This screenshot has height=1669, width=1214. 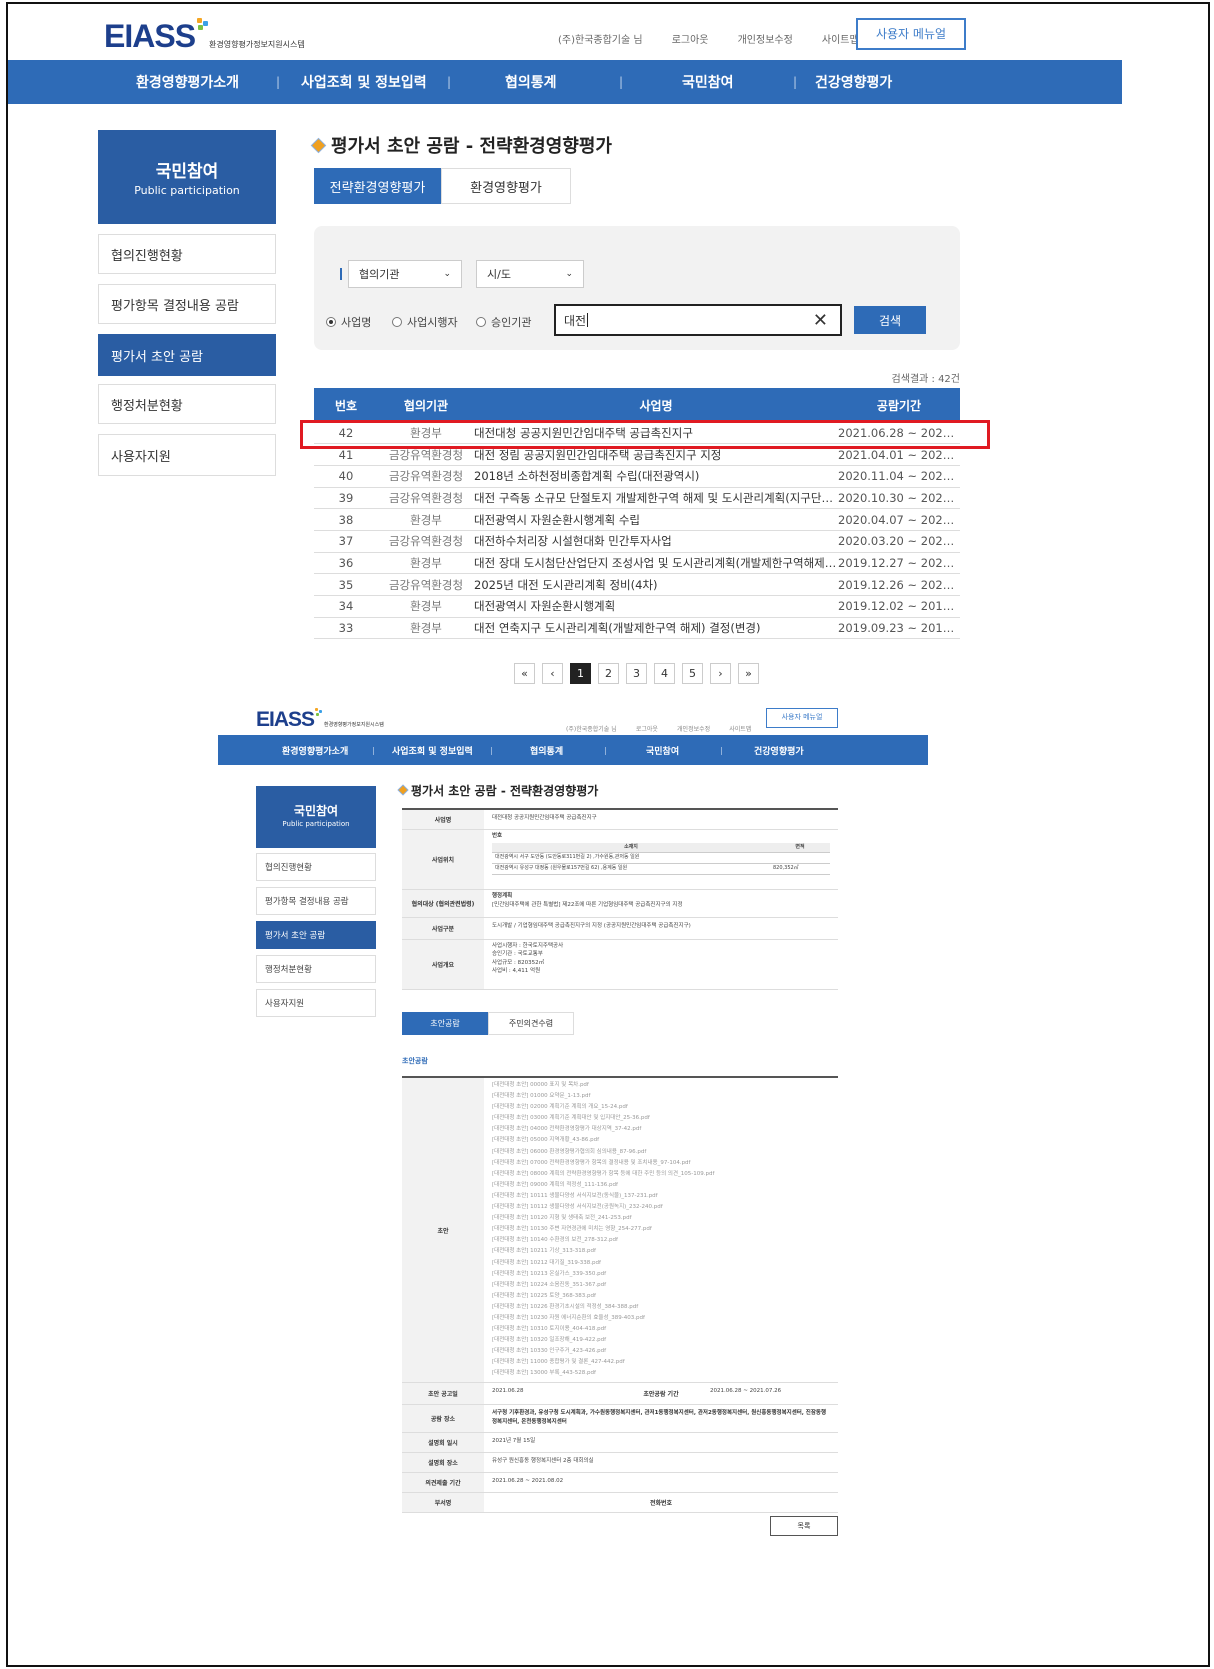 What do you see at coordinates (187, 82) in the screenshot?
I see `gnb-intro: 환경영향평가소개` at bounding box center [187, 82].